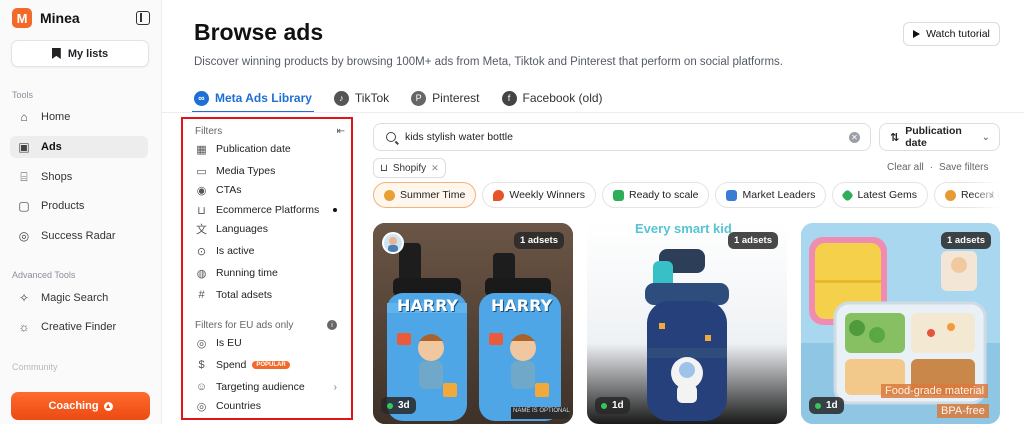  I want to click on ad-card: Every smart kid 1 adsets 1d, so click(687, 323).